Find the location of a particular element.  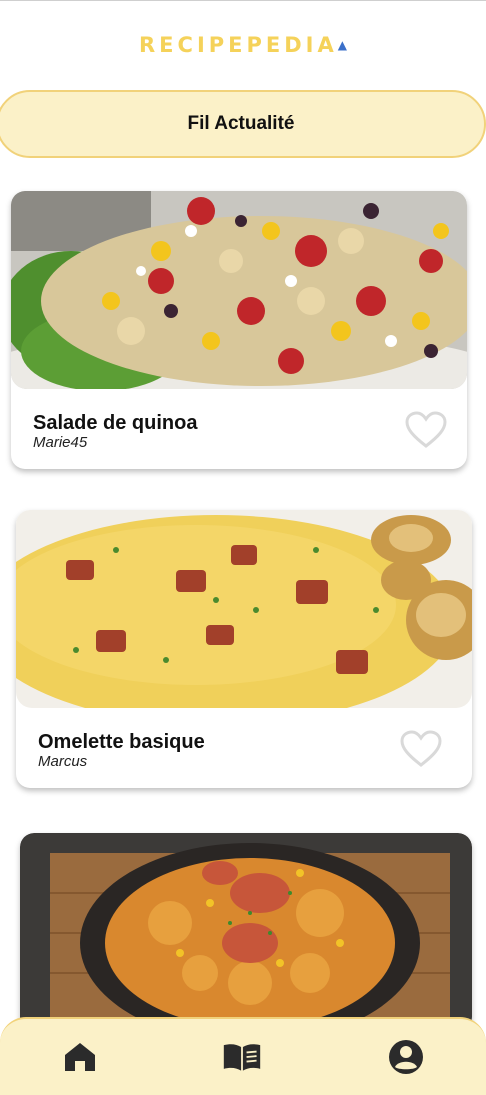

logo-text: RECIPEPEDIA is located at coordinates (238, 45).